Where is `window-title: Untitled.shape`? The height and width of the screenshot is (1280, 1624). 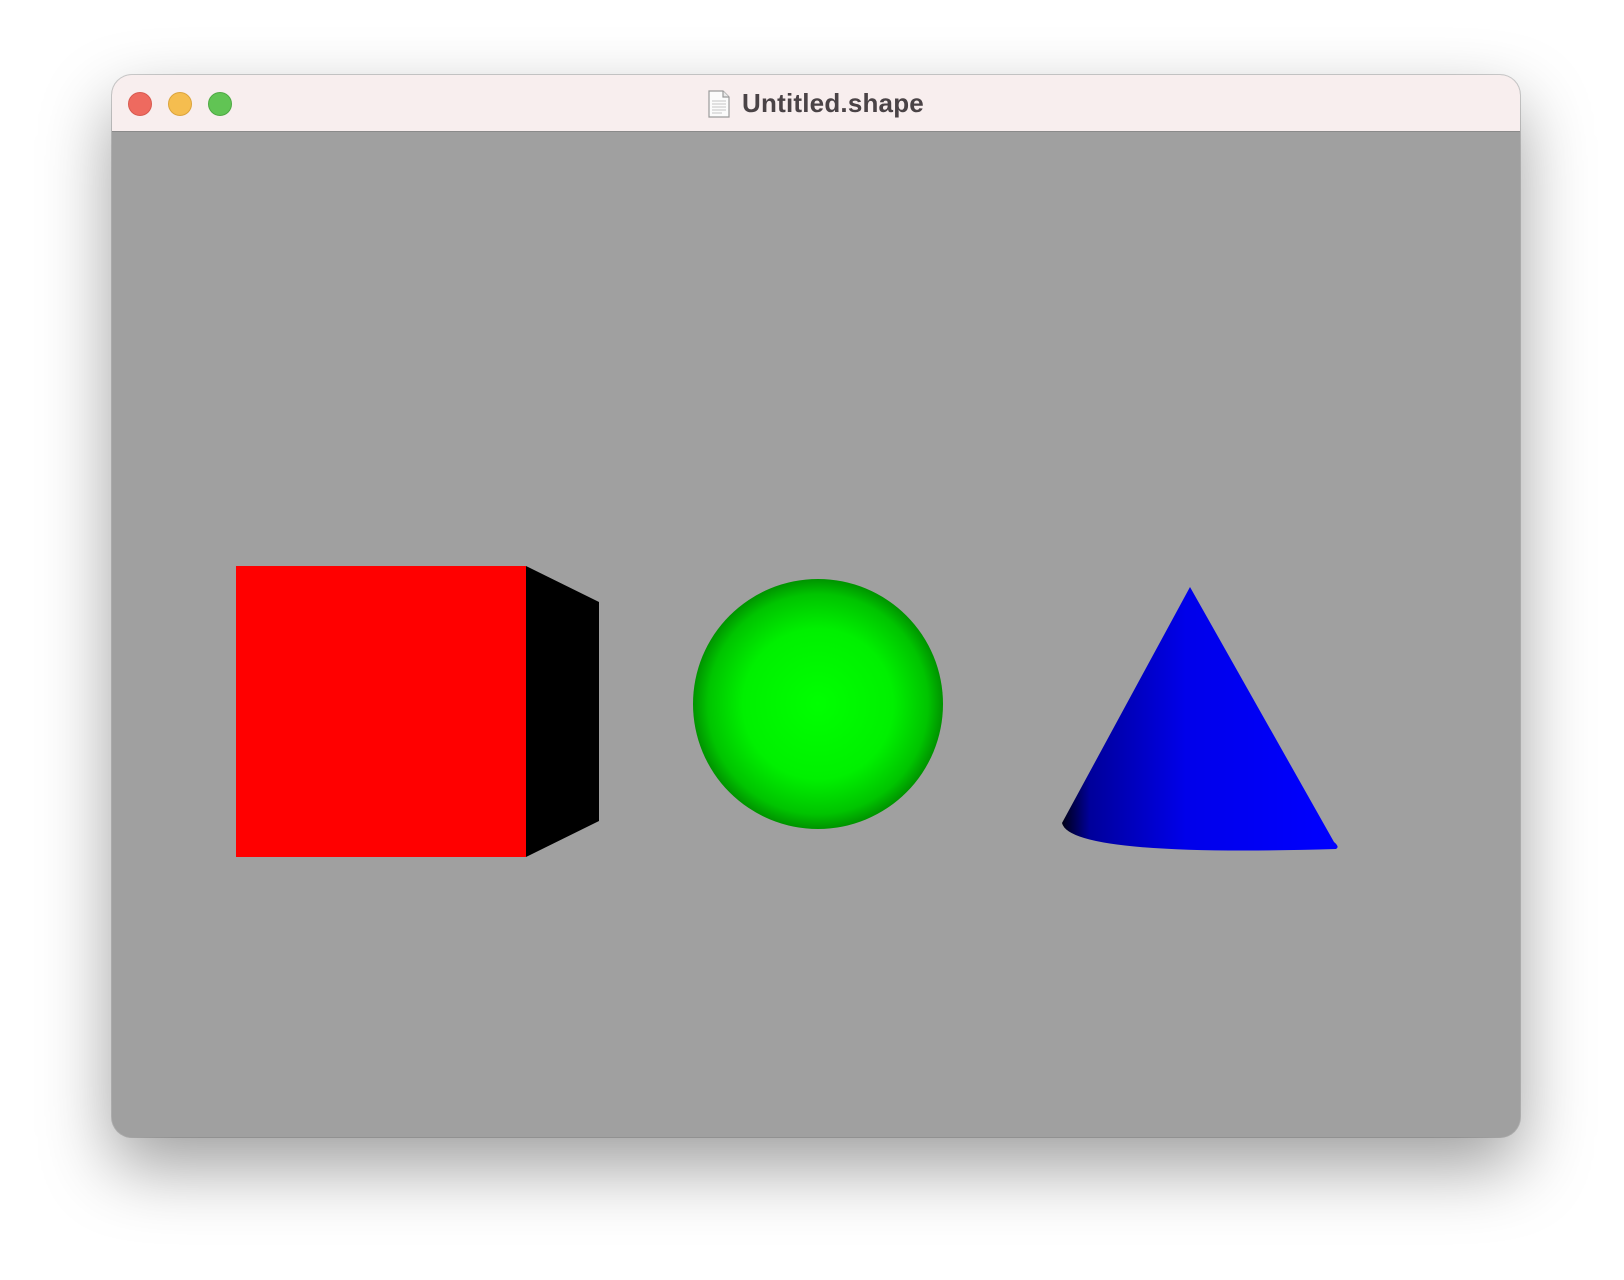
window-title: Untitled.shape is located at coordinates (833, 103).